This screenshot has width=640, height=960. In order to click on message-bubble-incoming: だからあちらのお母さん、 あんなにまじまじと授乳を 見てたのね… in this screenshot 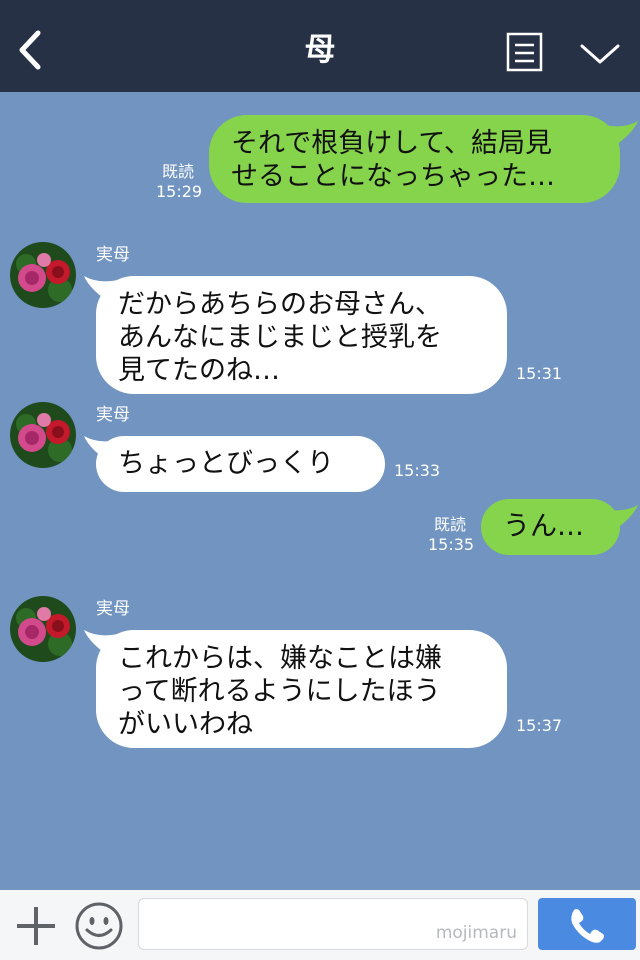, I will do `click(301, 335)`.